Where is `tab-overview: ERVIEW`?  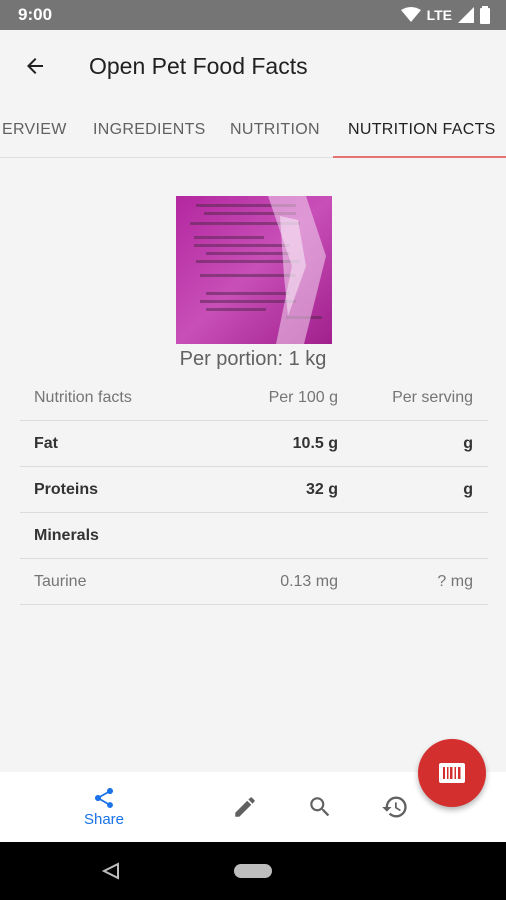
tab-overview: ERVIEW is located at coordinates (34, 130).